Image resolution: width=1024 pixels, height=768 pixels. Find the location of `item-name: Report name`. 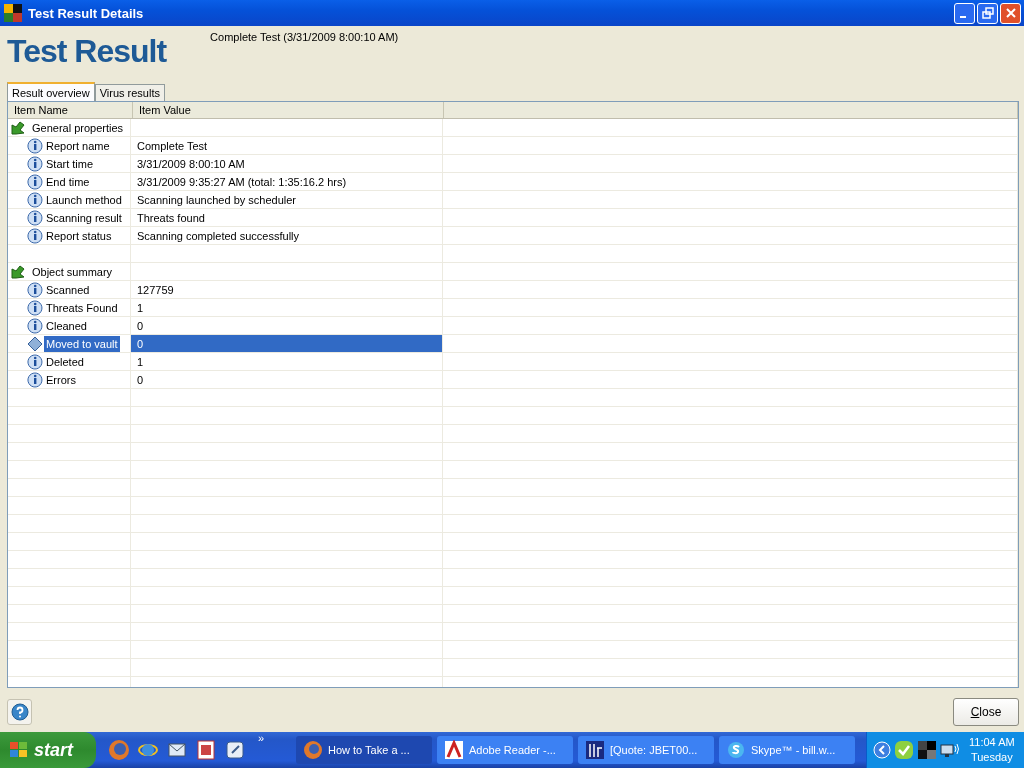

item-name: Report name is located at coordinates (78, 145).